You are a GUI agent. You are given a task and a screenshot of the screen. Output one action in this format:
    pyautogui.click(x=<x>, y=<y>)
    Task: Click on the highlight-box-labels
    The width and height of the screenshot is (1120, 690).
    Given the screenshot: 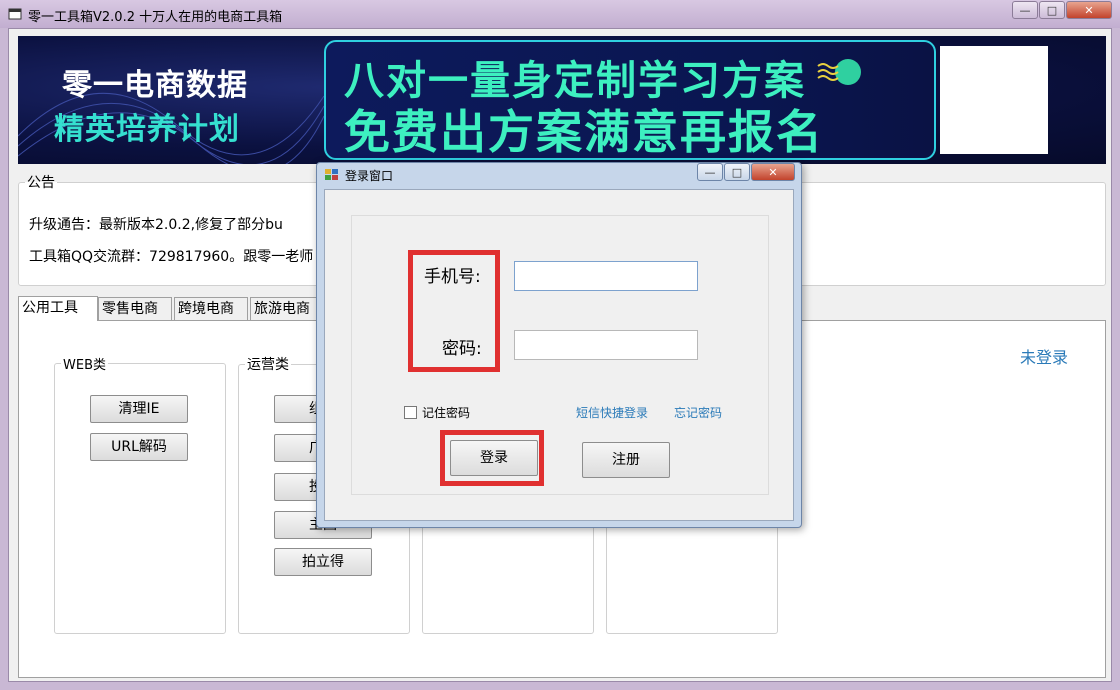 What is the action you would take?
    pyautogui.click(x=454, y=311)
    